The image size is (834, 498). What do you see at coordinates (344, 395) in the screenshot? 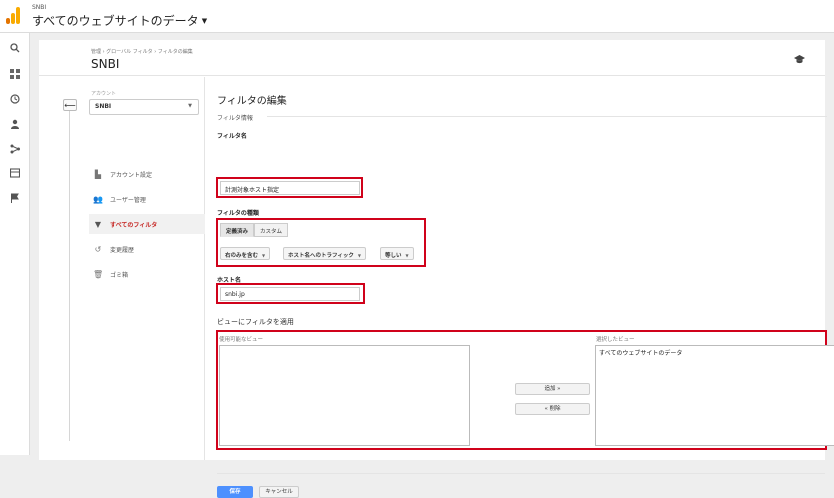
I see `available-views-list` at bounding box center [344, 395].